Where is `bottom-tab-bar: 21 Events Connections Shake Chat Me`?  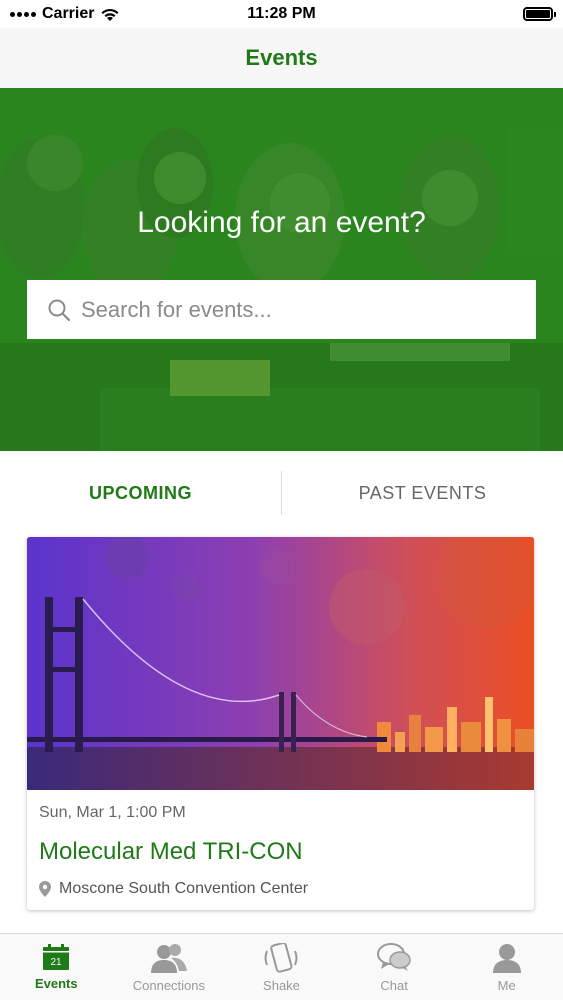 bottom-tab-bar: 21 Events Connections Shake Chat Me is located at coordinates (281, 966).